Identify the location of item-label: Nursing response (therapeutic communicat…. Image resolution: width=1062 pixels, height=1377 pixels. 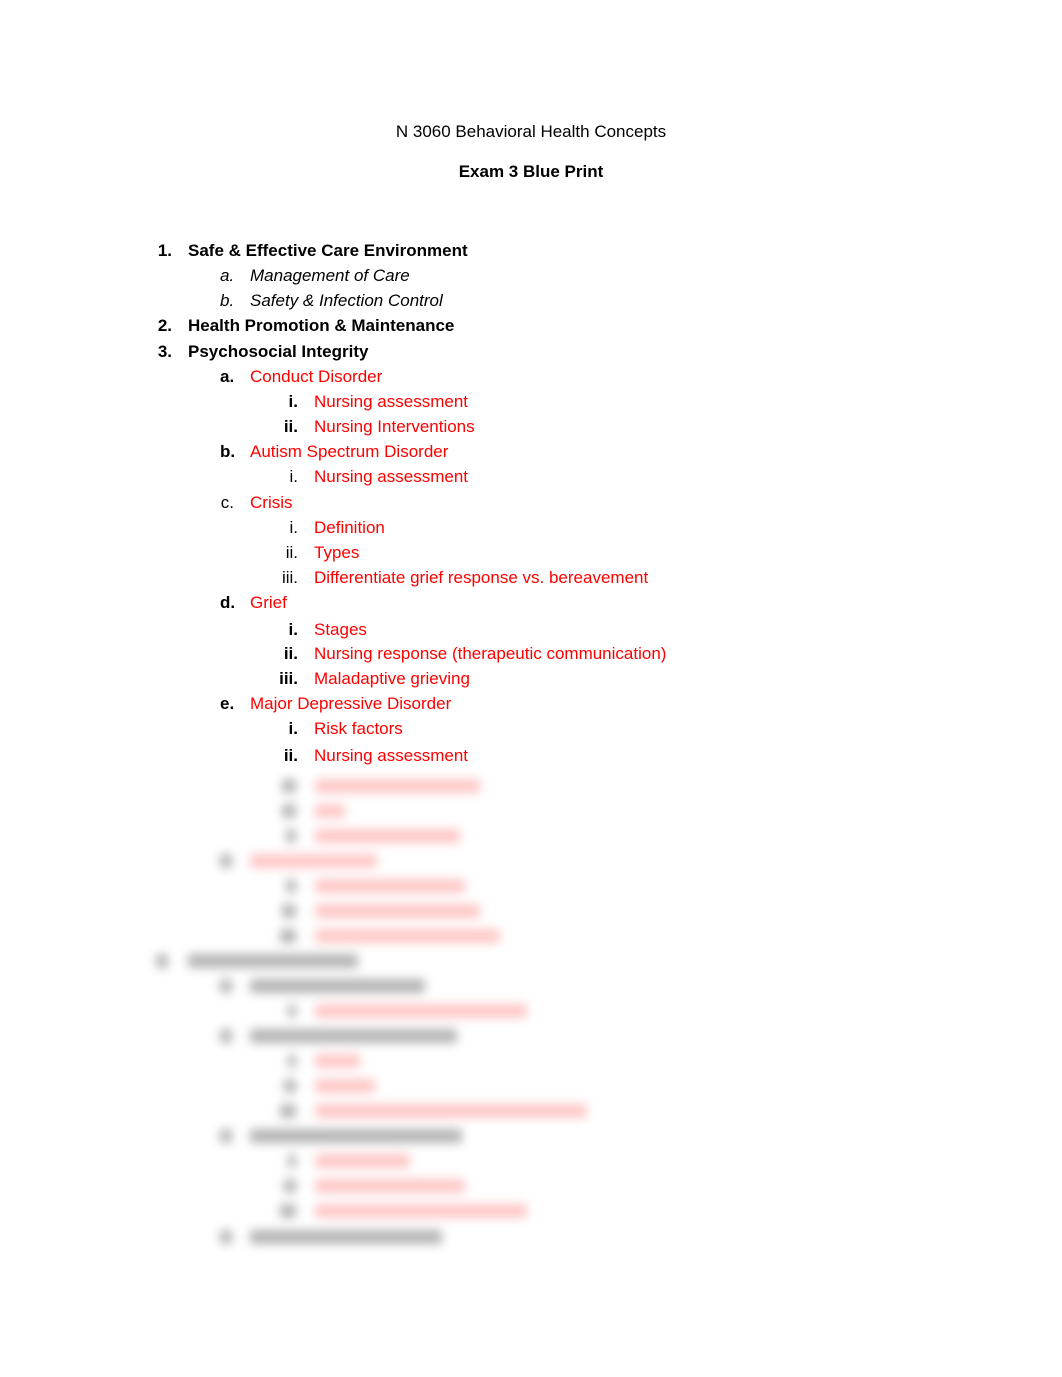
(490, 653).